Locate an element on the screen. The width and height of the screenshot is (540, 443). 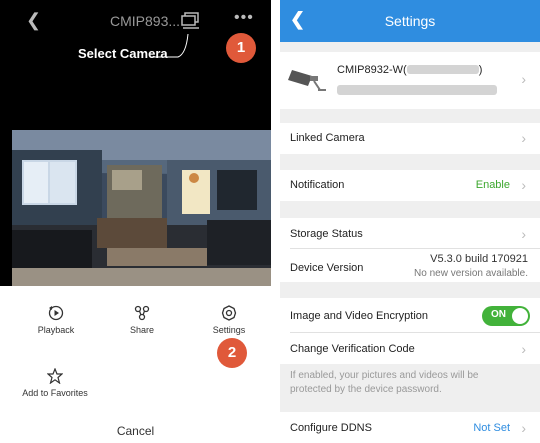
settings-button: Settings is located at coordinates (229, 320).